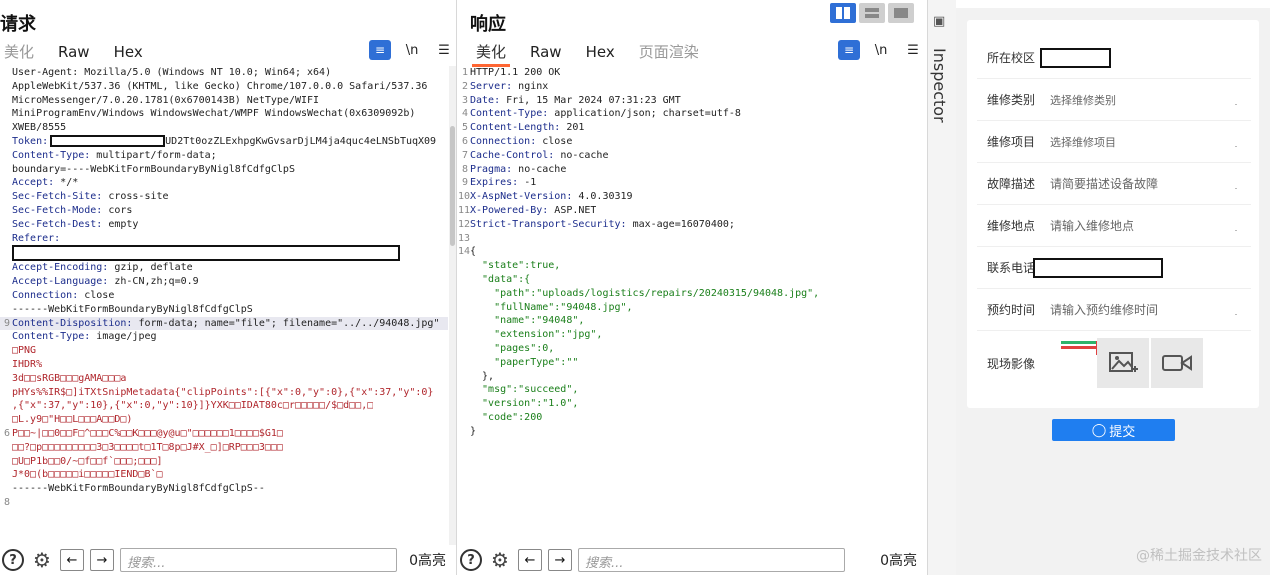  I want to click on stacked-view-icon, so click(872, 13).